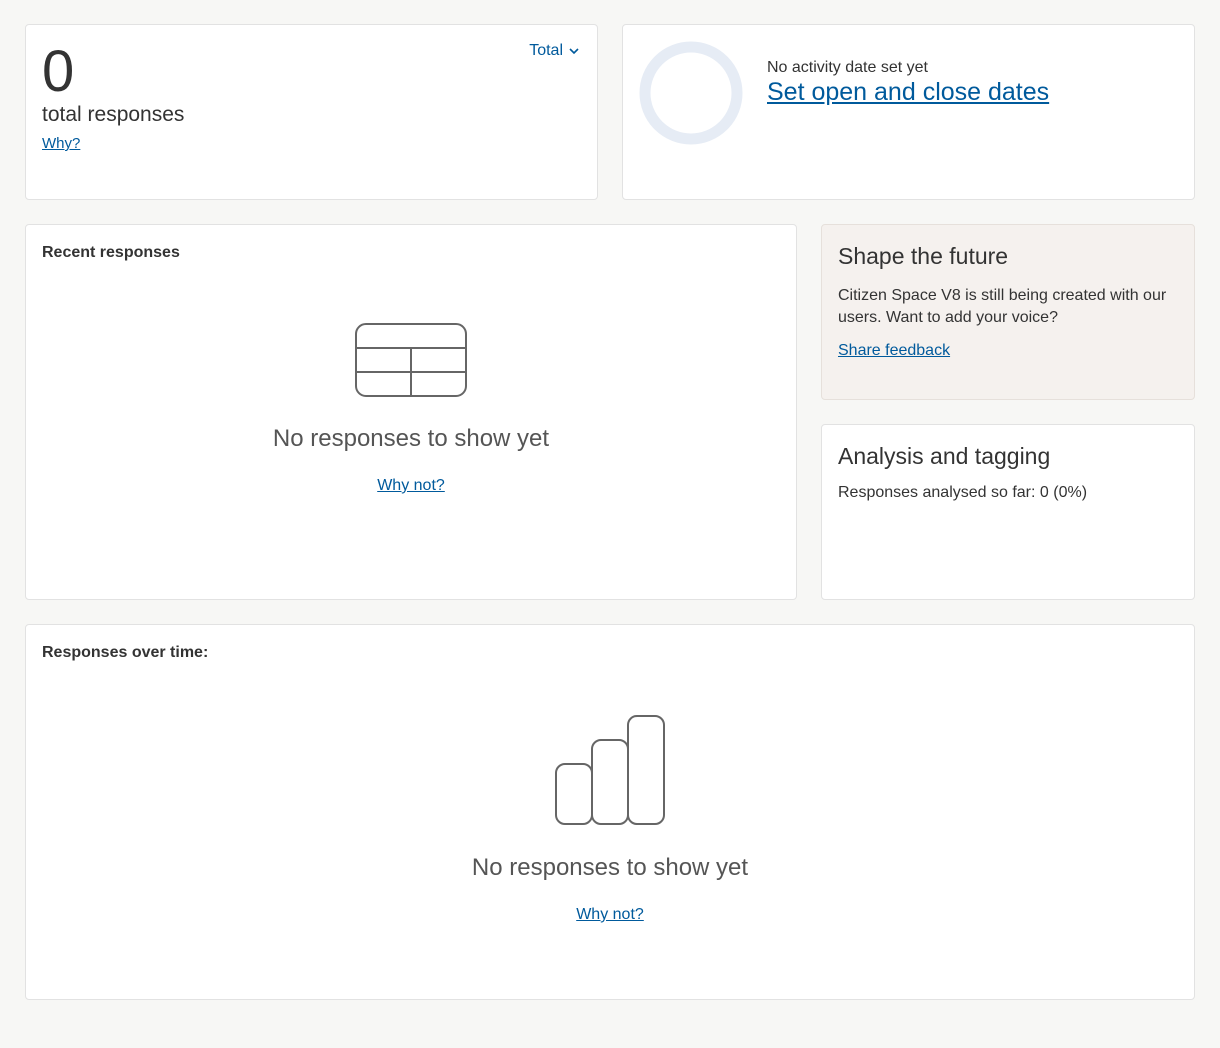 The height and width of the screenshot is (1048, 1220). What do you see at coordinates (113, 114) in the screenshot?
I see `total-responses-label: total responses` at bounding box center [113, 114].